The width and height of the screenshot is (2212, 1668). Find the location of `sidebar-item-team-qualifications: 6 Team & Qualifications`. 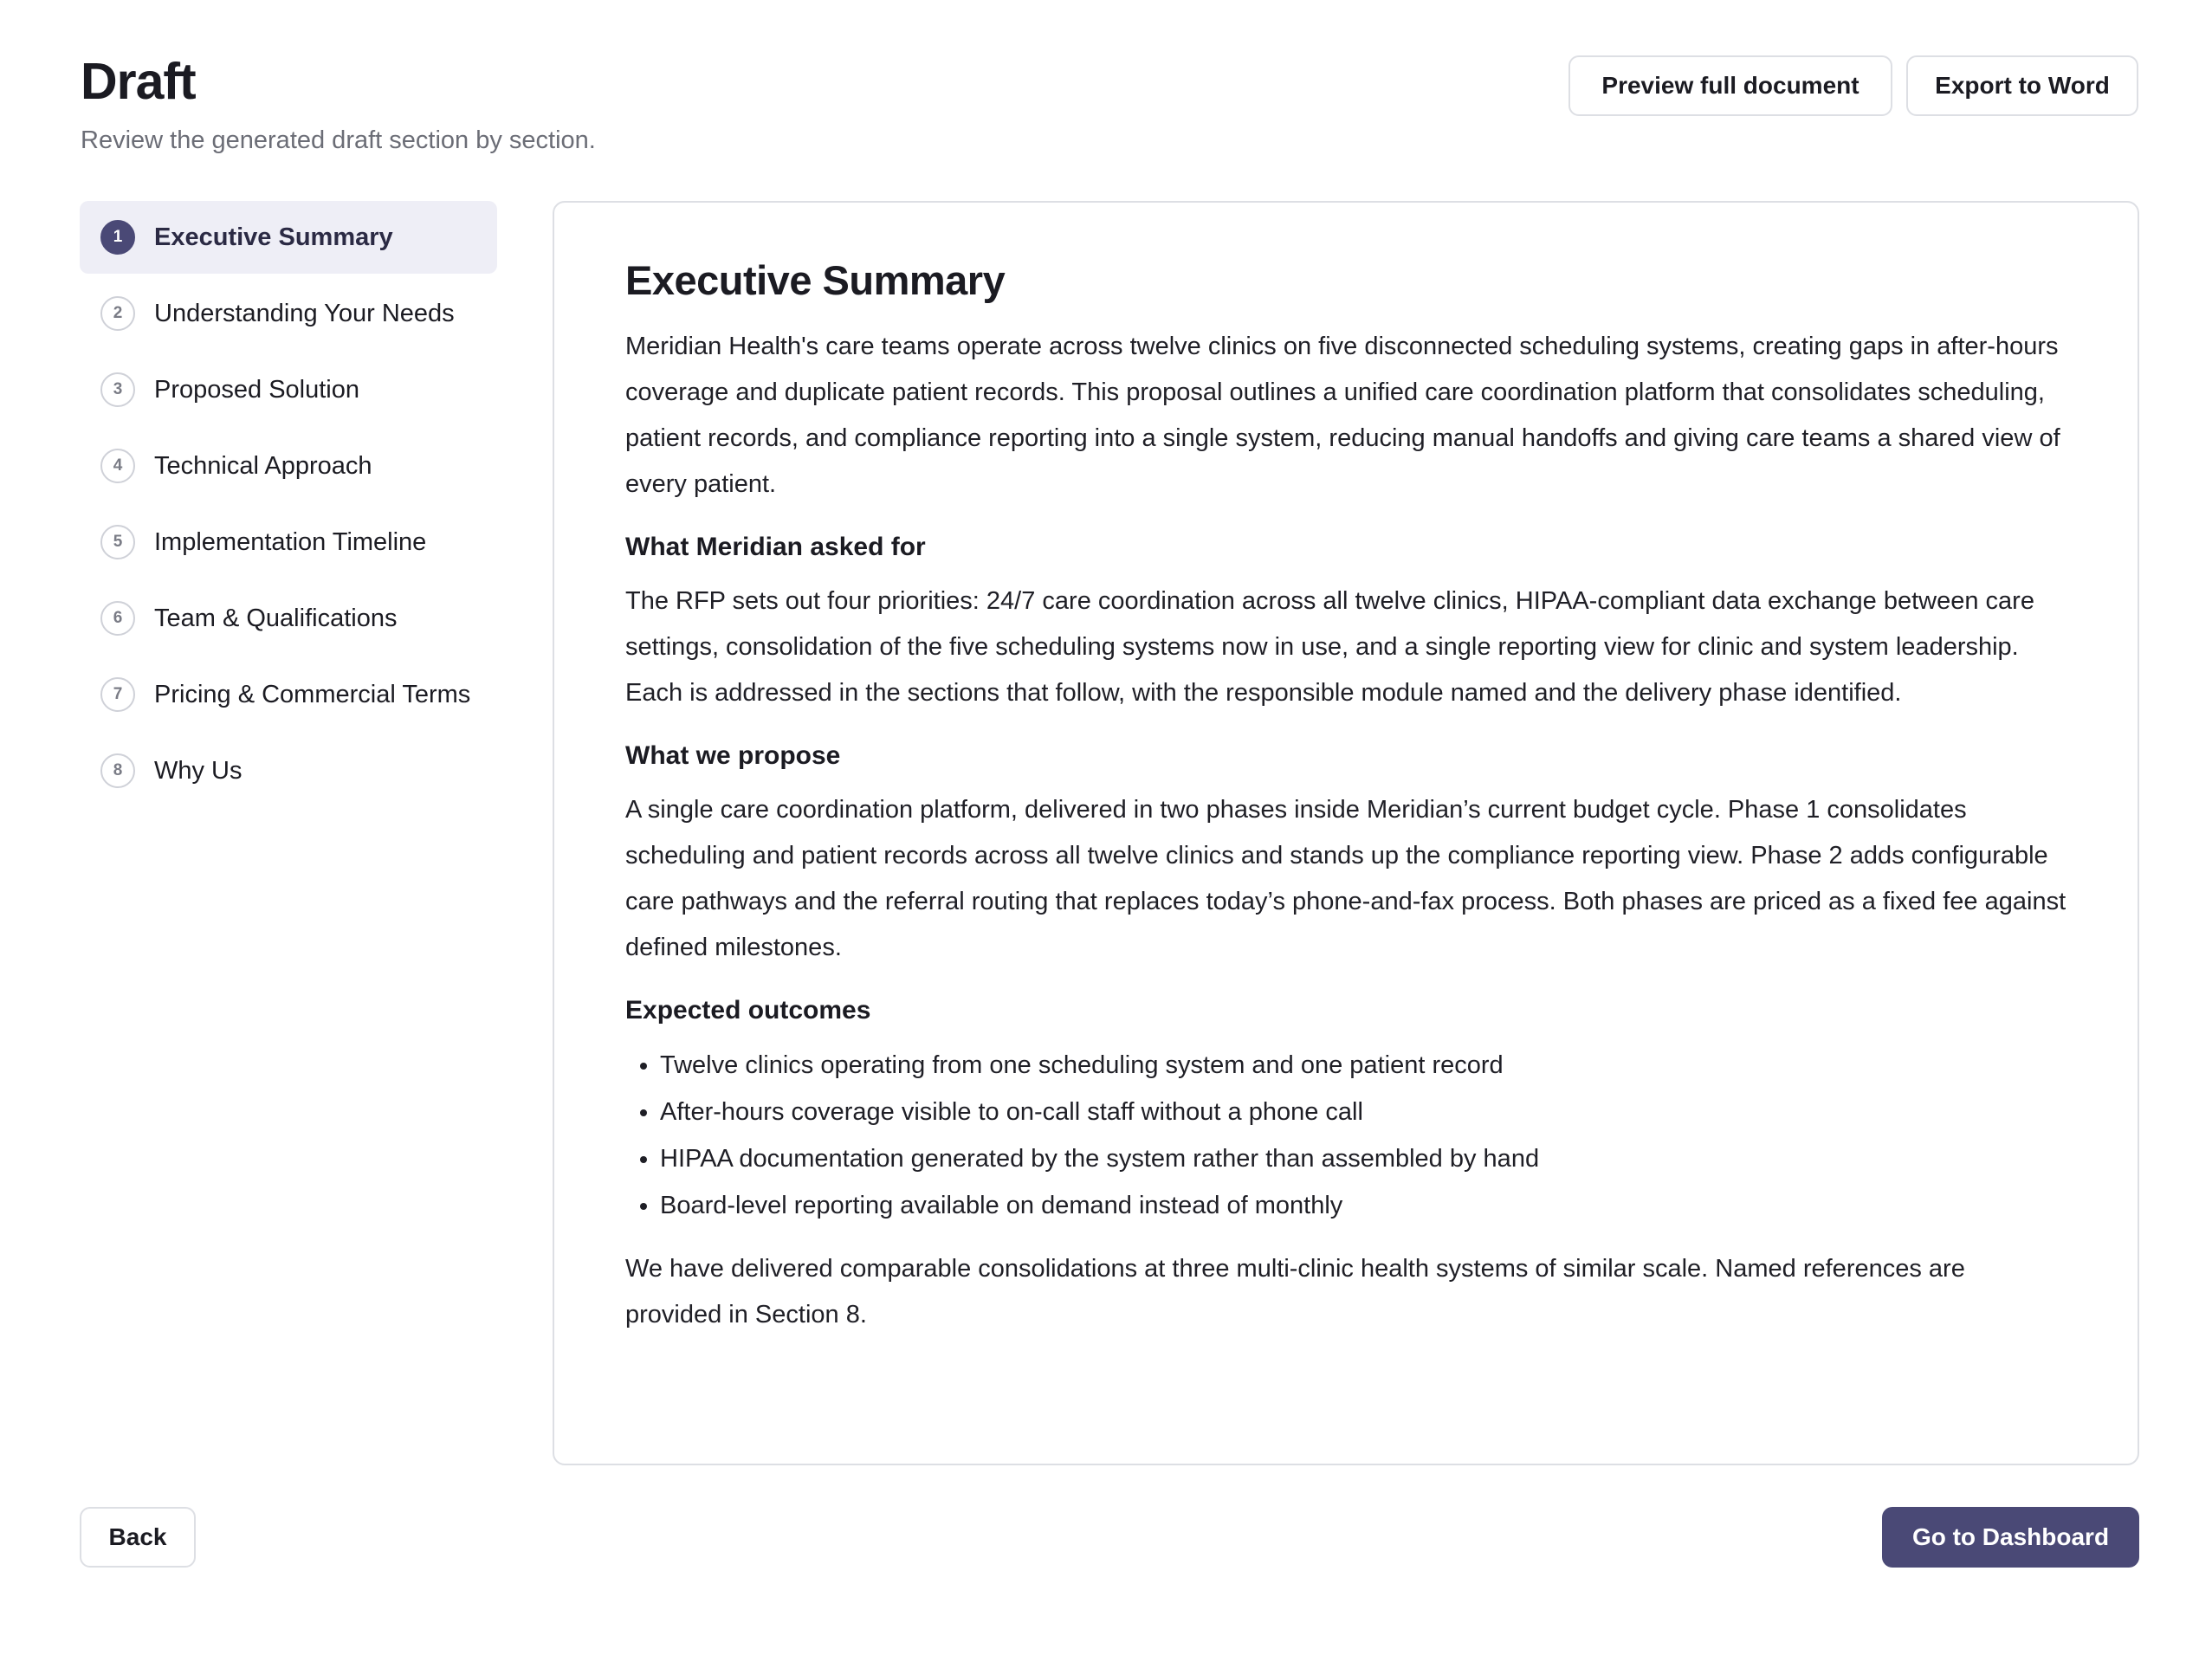

sidebar-item-team-qualifications: 6 Team & Qualifications is located at coordinates (288, 618).